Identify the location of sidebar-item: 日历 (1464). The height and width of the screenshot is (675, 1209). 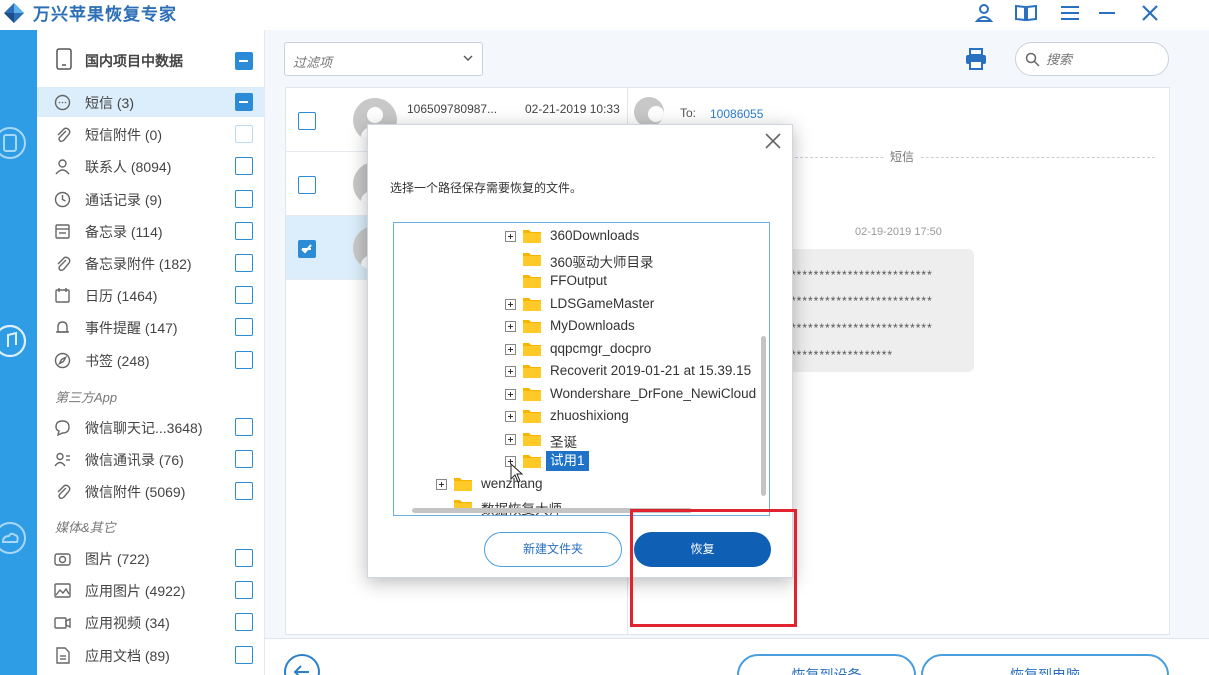
(151, 295).